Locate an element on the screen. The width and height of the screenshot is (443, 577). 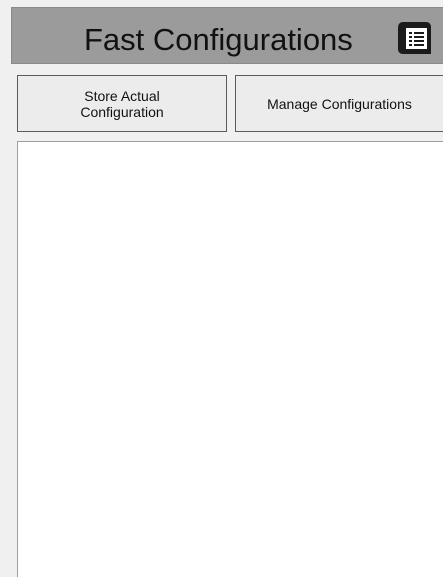
store-configuration-button: Store Actual Configuration is located at coordinates (122, 103).